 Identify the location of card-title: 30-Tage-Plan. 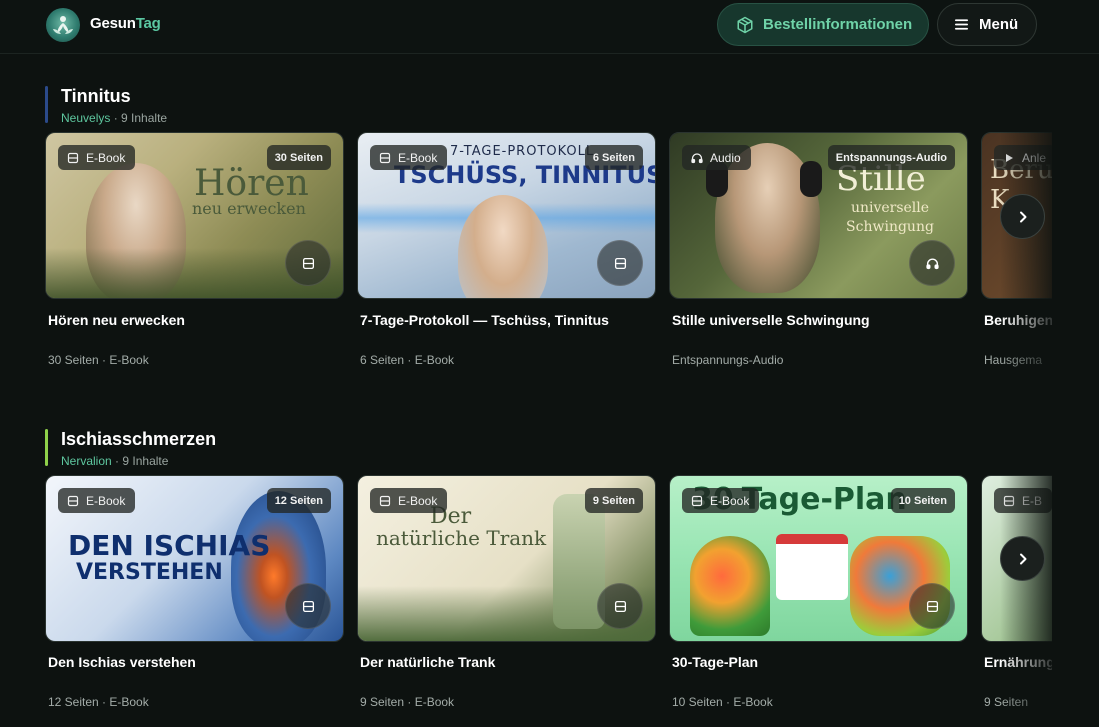
(715, 662).